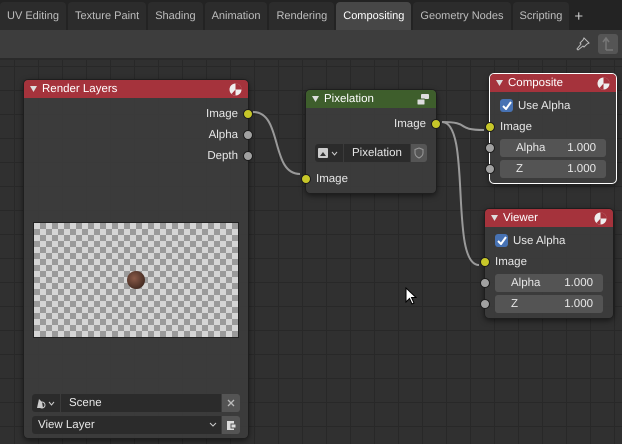 The height and width of the screenshot is (444, 622). I want to click on workspace-tab: Rendering, so click(301, 16).